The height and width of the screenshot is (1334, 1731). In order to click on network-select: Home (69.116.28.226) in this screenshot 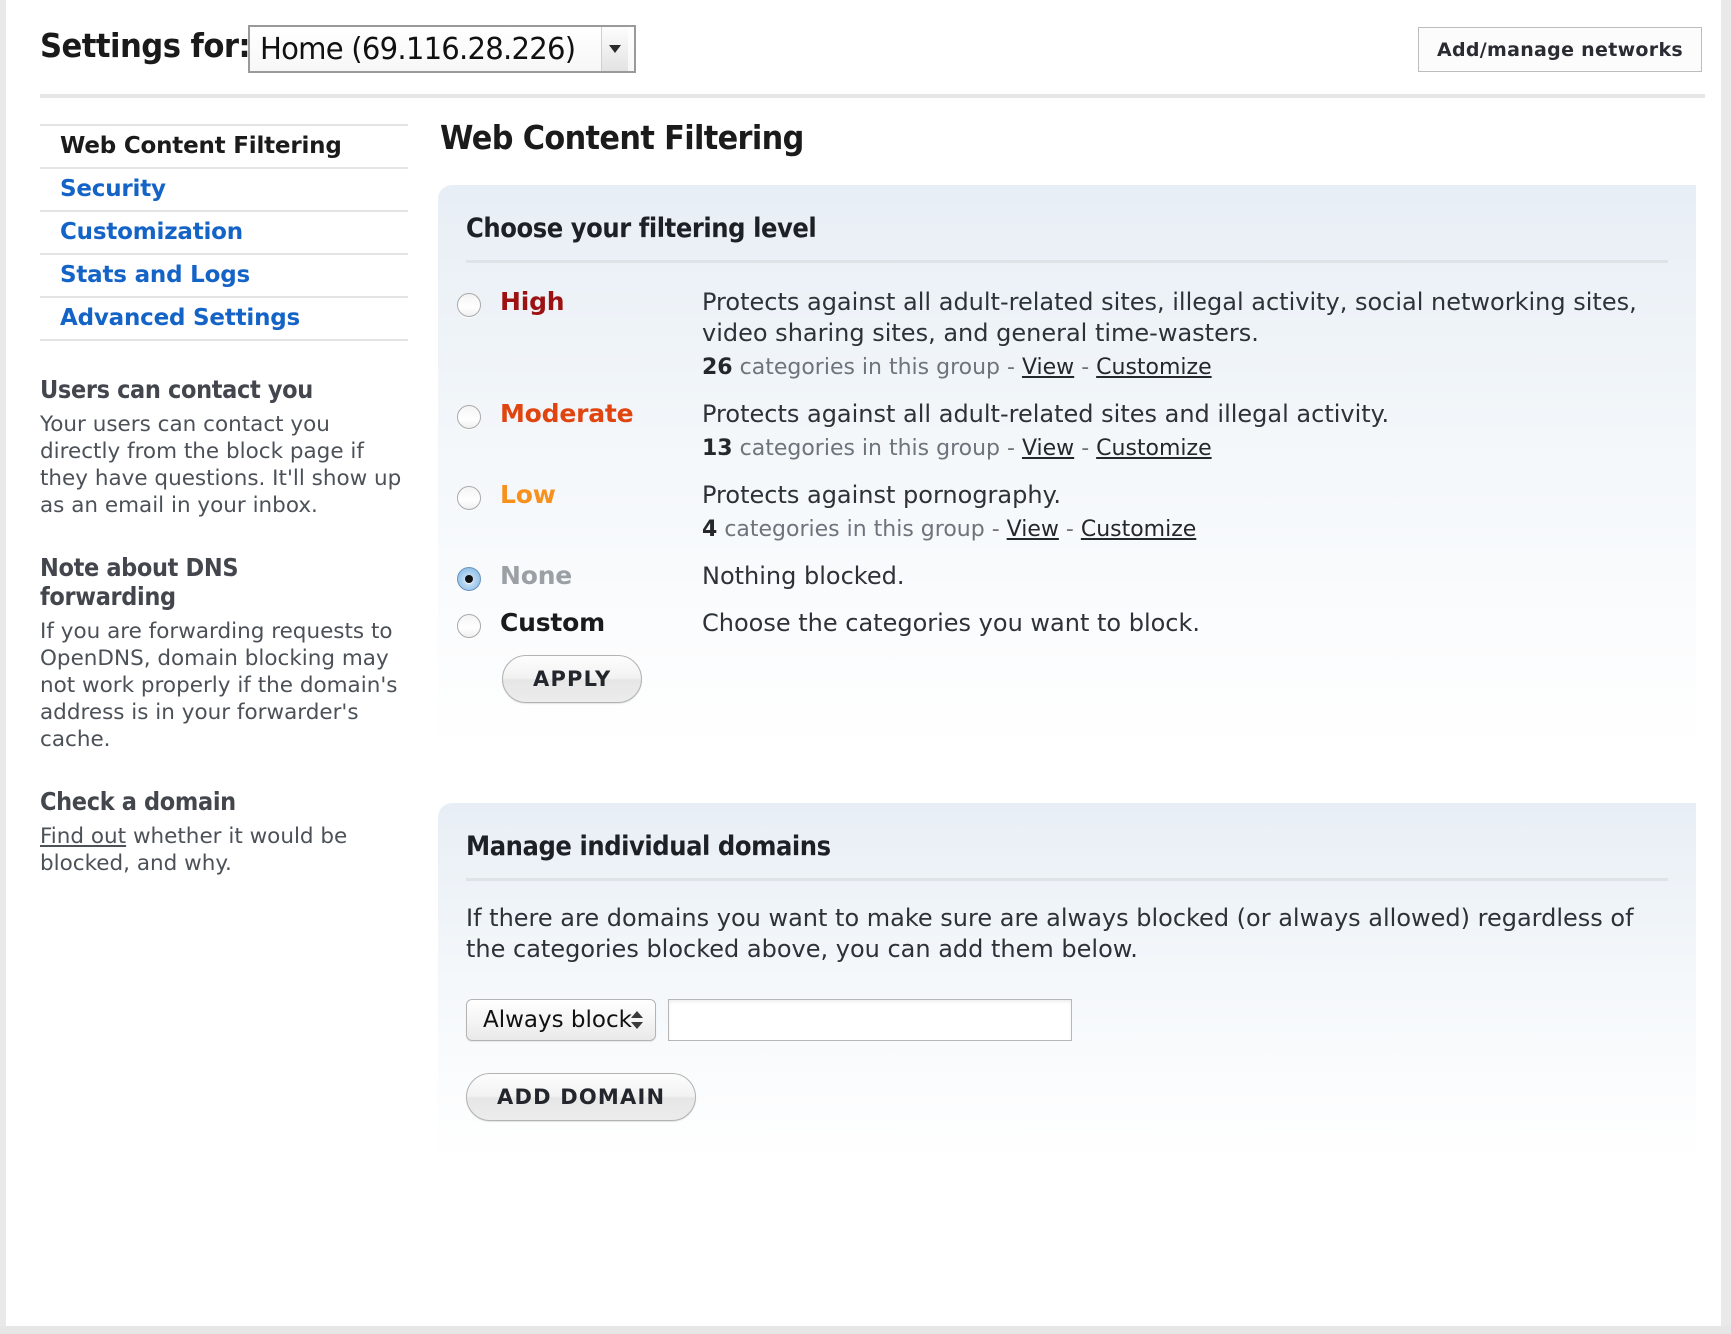, I will do `click(442, 49)`.